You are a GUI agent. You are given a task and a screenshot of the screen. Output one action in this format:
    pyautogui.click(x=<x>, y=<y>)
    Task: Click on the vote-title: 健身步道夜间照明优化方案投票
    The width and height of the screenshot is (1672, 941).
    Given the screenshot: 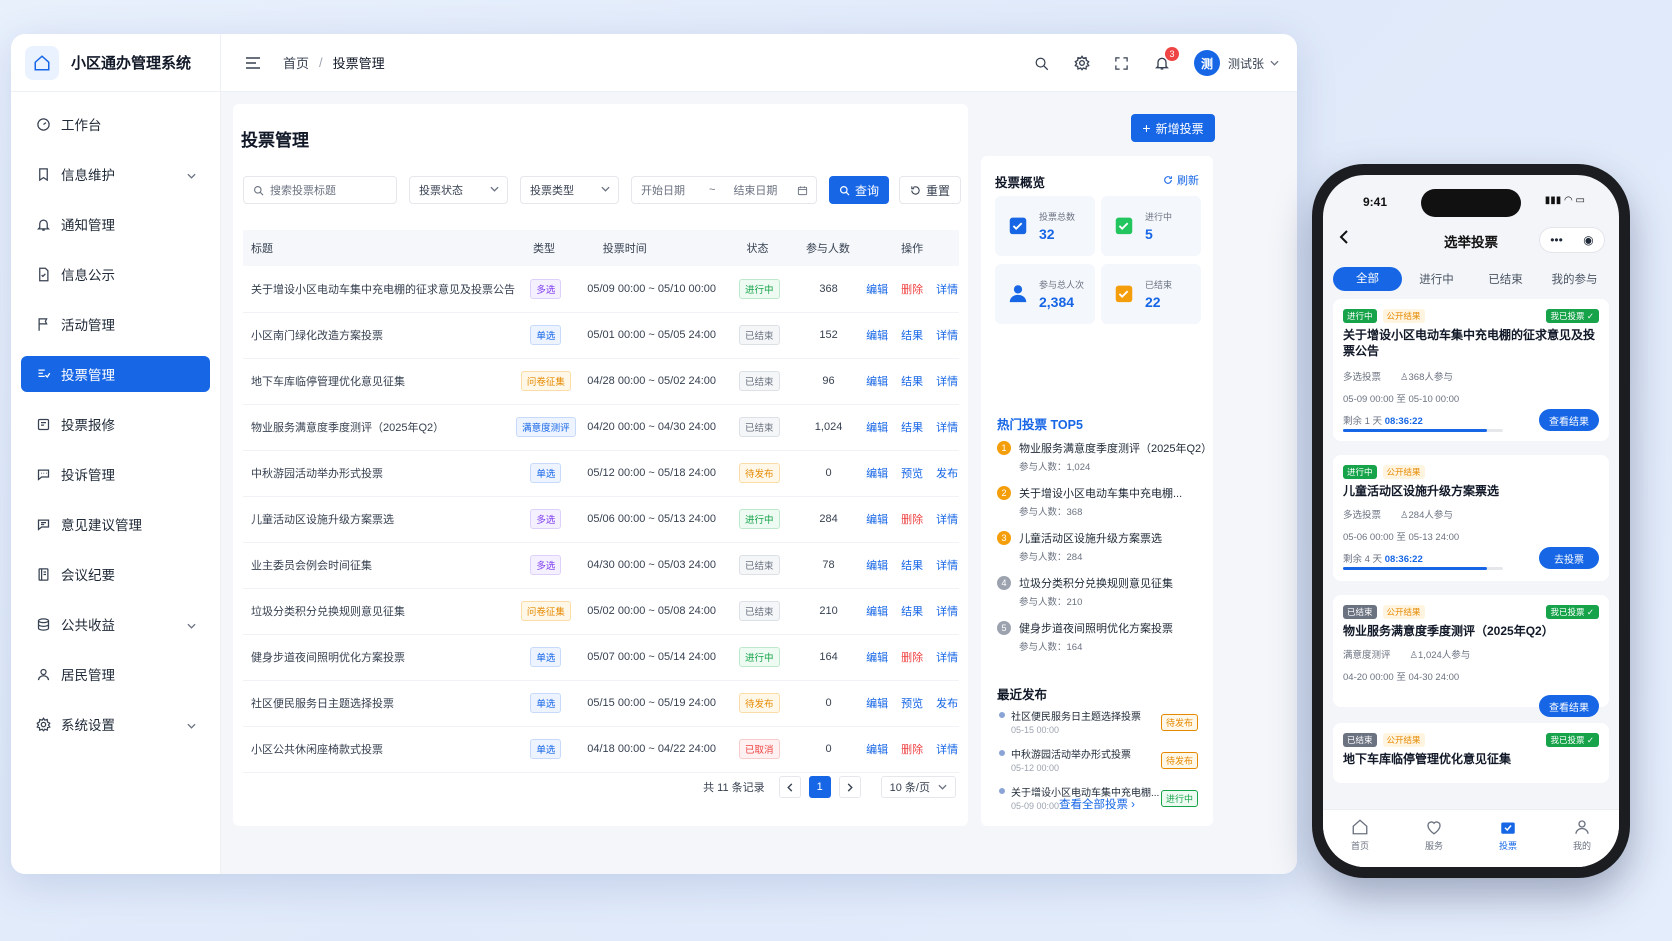 What is the action you would take?
    pyautogui.click(x=379, y=657)
    